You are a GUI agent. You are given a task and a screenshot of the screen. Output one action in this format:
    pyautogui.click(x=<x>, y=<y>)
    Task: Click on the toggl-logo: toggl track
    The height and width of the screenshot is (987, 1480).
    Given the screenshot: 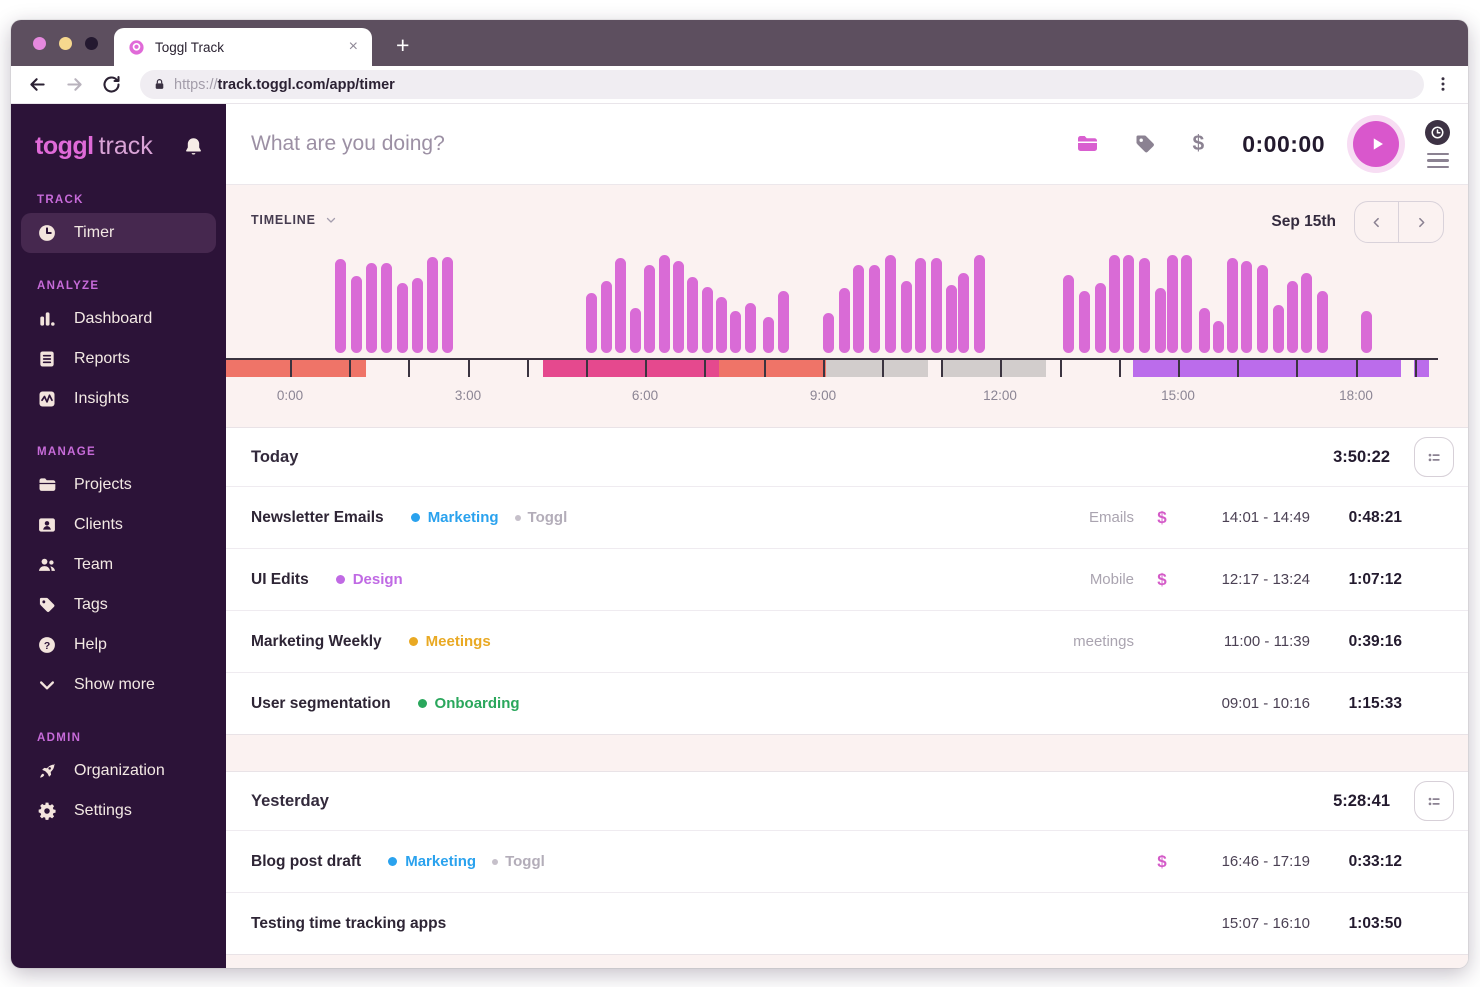 What is the action you would take?
    pyautogui.click(x=94, y=146)
    